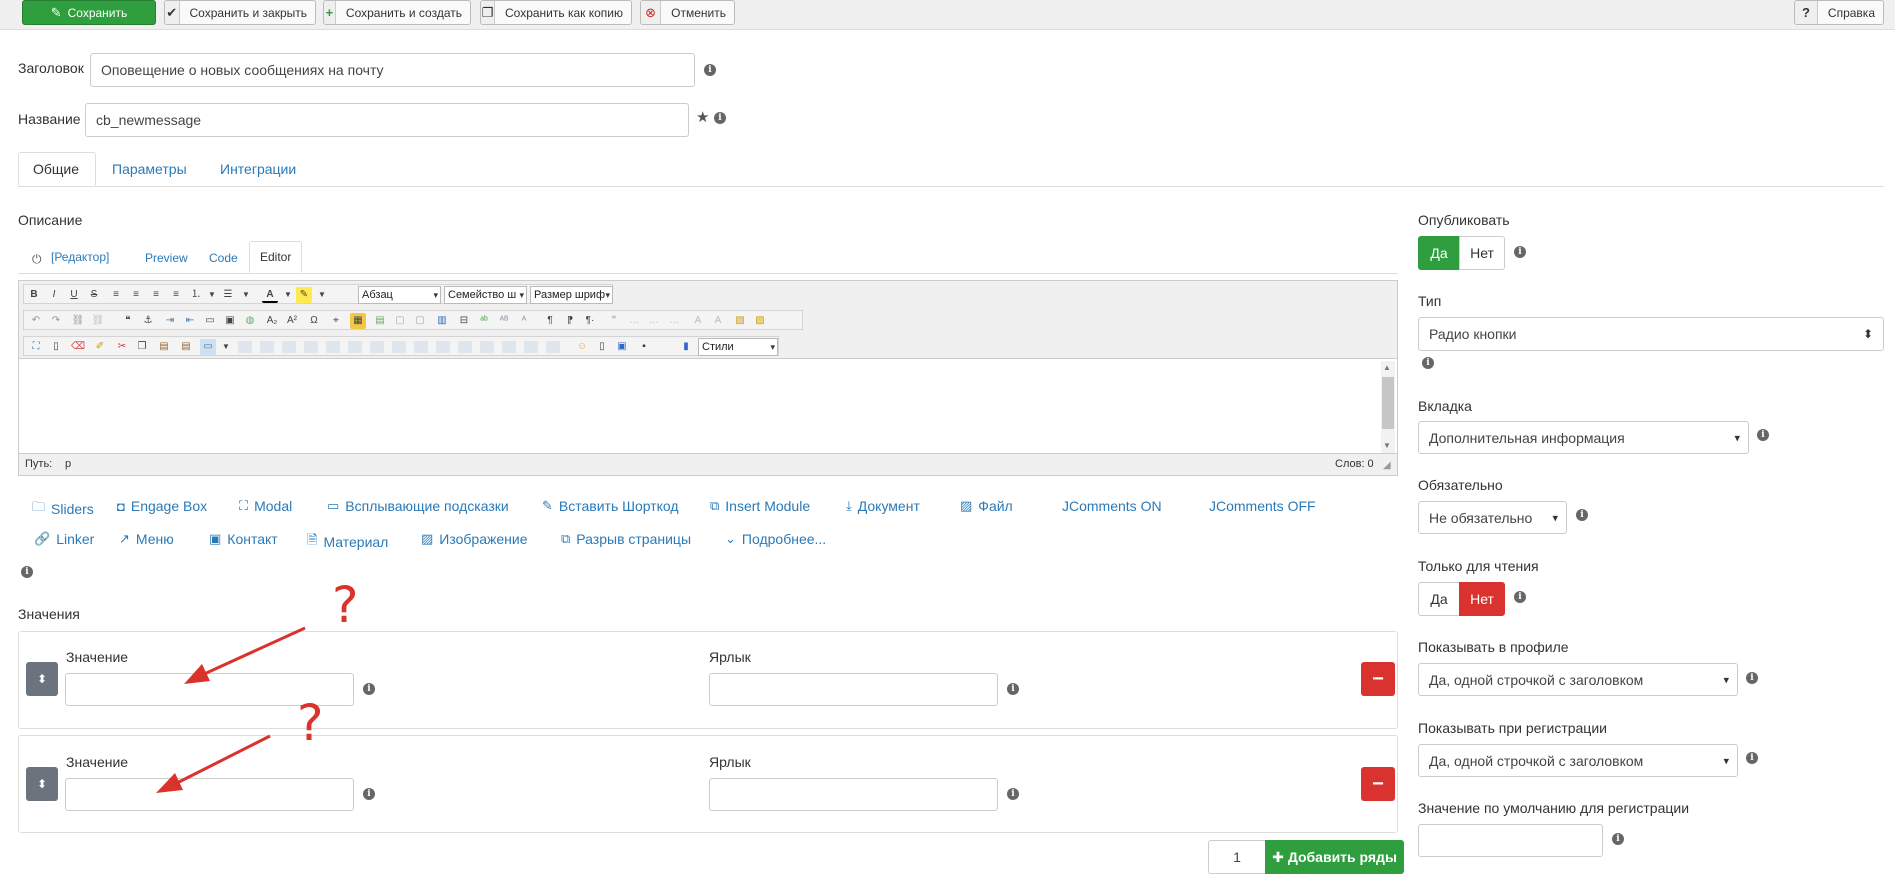  Describe the element at coordinates (1430, 301) in the screenshot. I see `type-label: Тип` at that location.